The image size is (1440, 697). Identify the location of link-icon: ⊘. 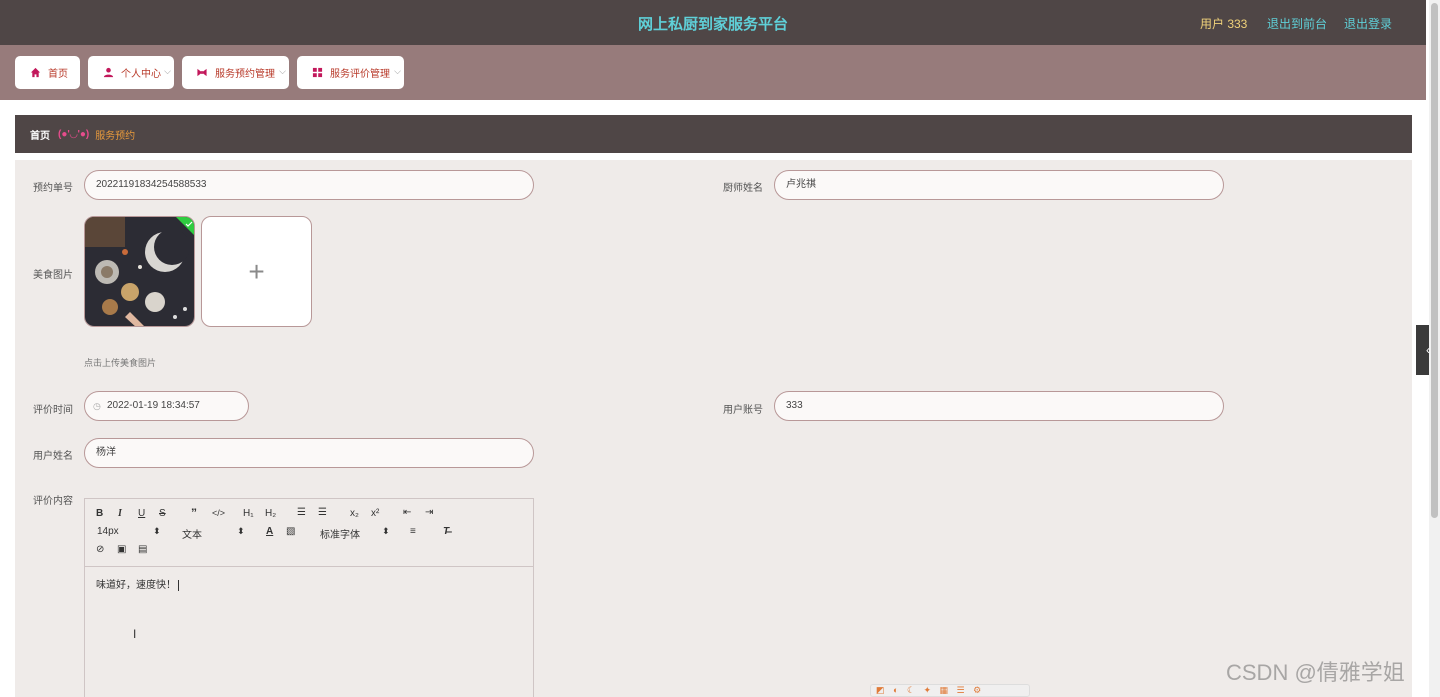
(100, 549).